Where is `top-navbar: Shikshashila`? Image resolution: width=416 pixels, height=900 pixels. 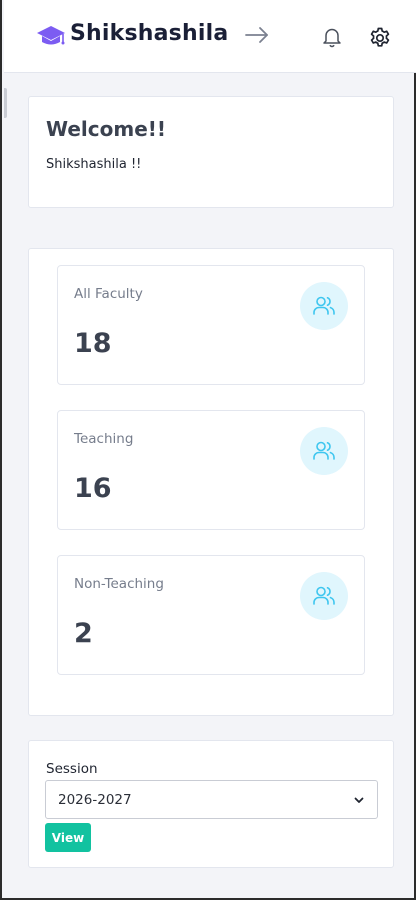
top-navbar: Shikshashila is located at coordinates (210, 36).